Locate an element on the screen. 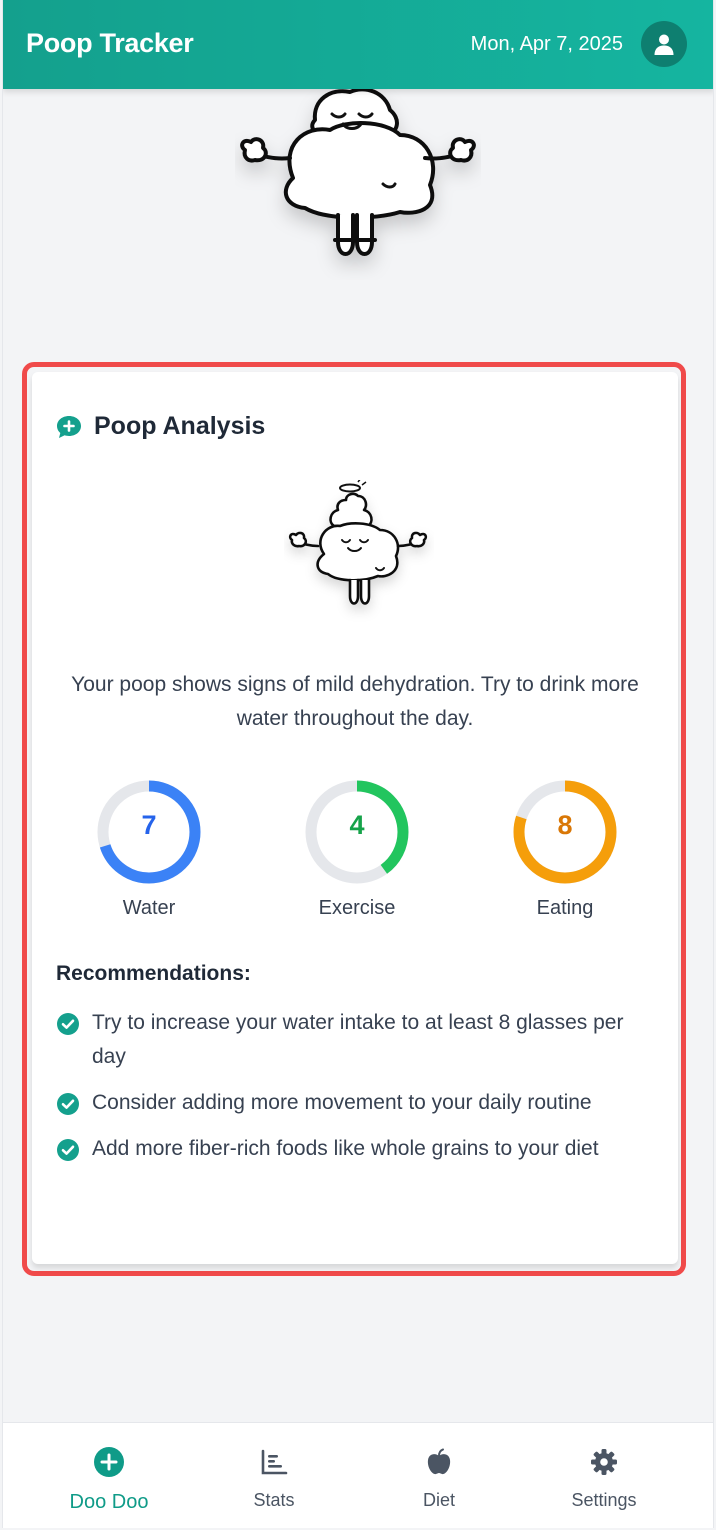 This screenshot has height=1530, width=716. recommendations-title: Recommendations: is located at coordinates (153, 973).